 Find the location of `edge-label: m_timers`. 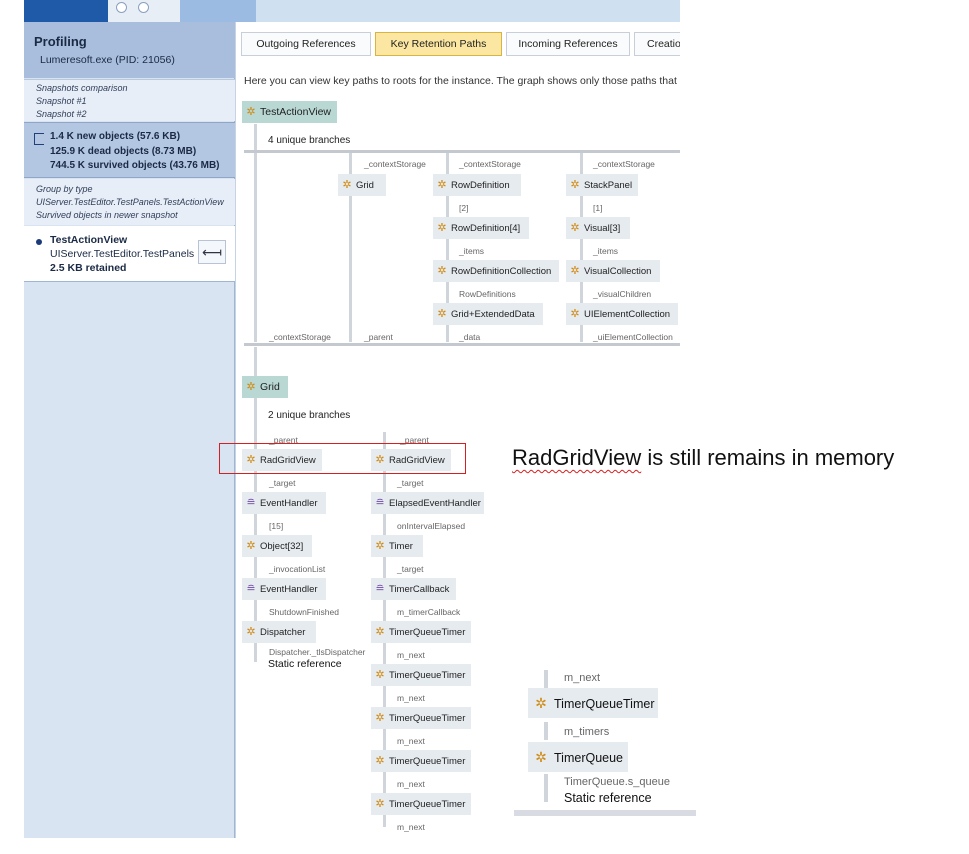

edge-label: m_timers is located at coordinates (587, 732).